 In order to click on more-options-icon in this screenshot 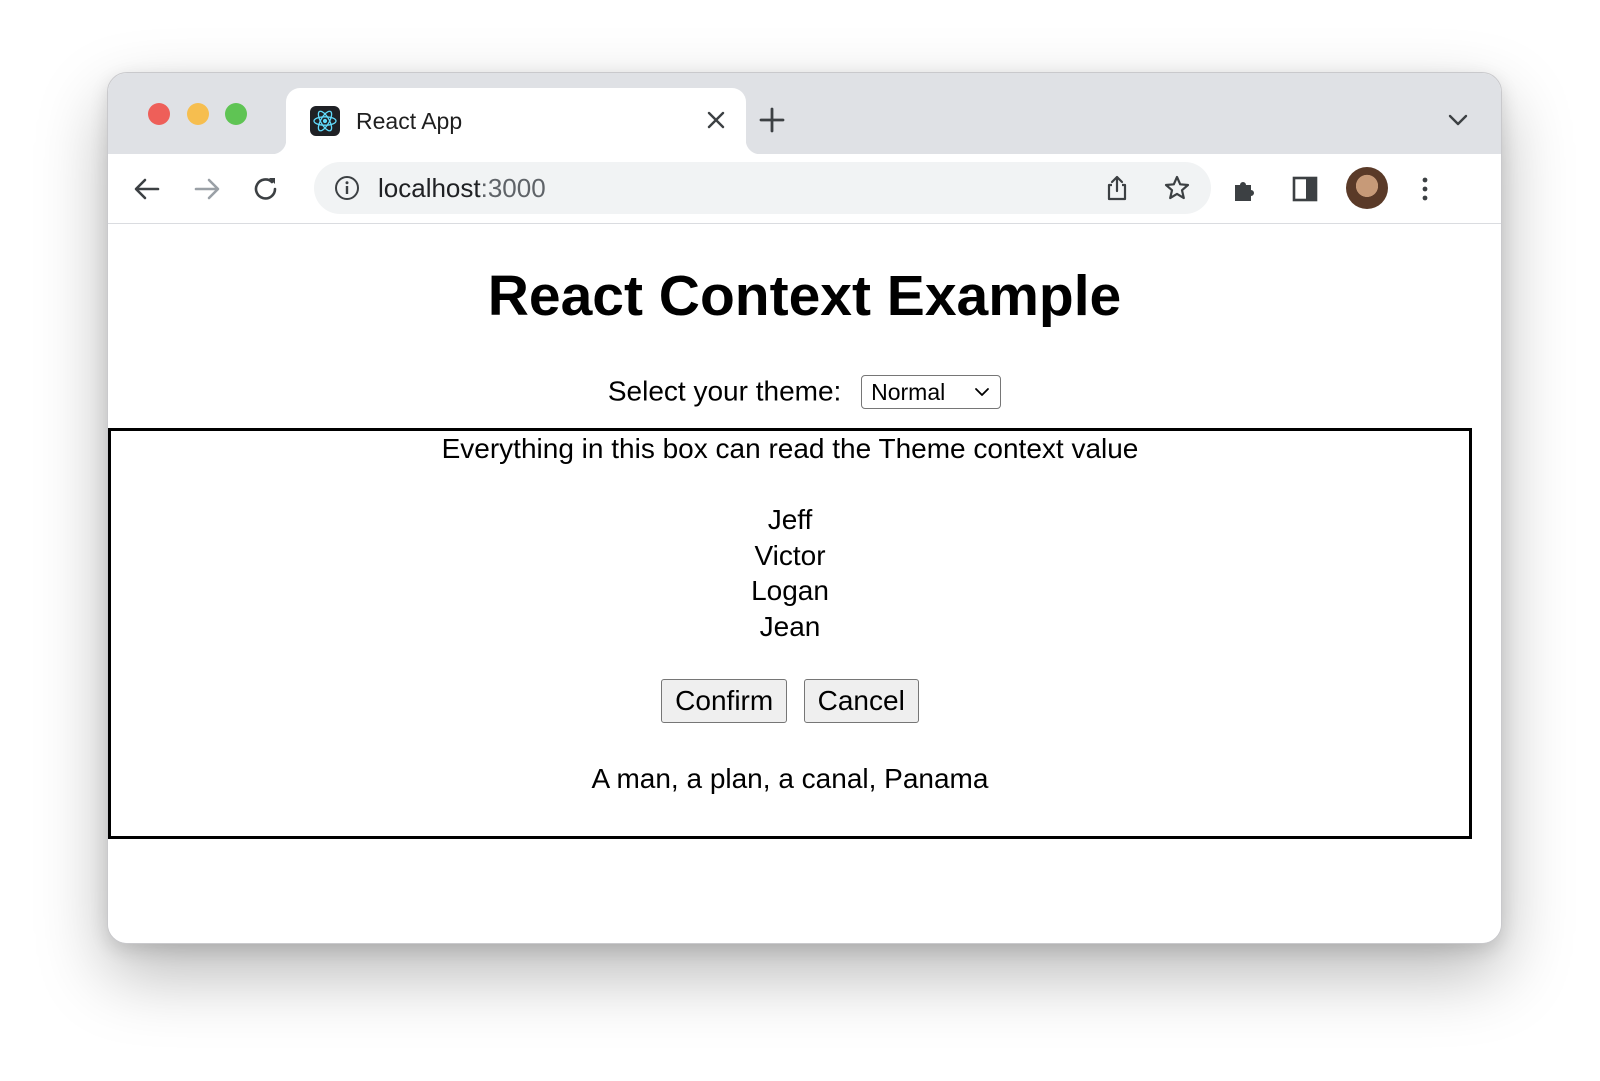, I will do `click(1425, 189)`.